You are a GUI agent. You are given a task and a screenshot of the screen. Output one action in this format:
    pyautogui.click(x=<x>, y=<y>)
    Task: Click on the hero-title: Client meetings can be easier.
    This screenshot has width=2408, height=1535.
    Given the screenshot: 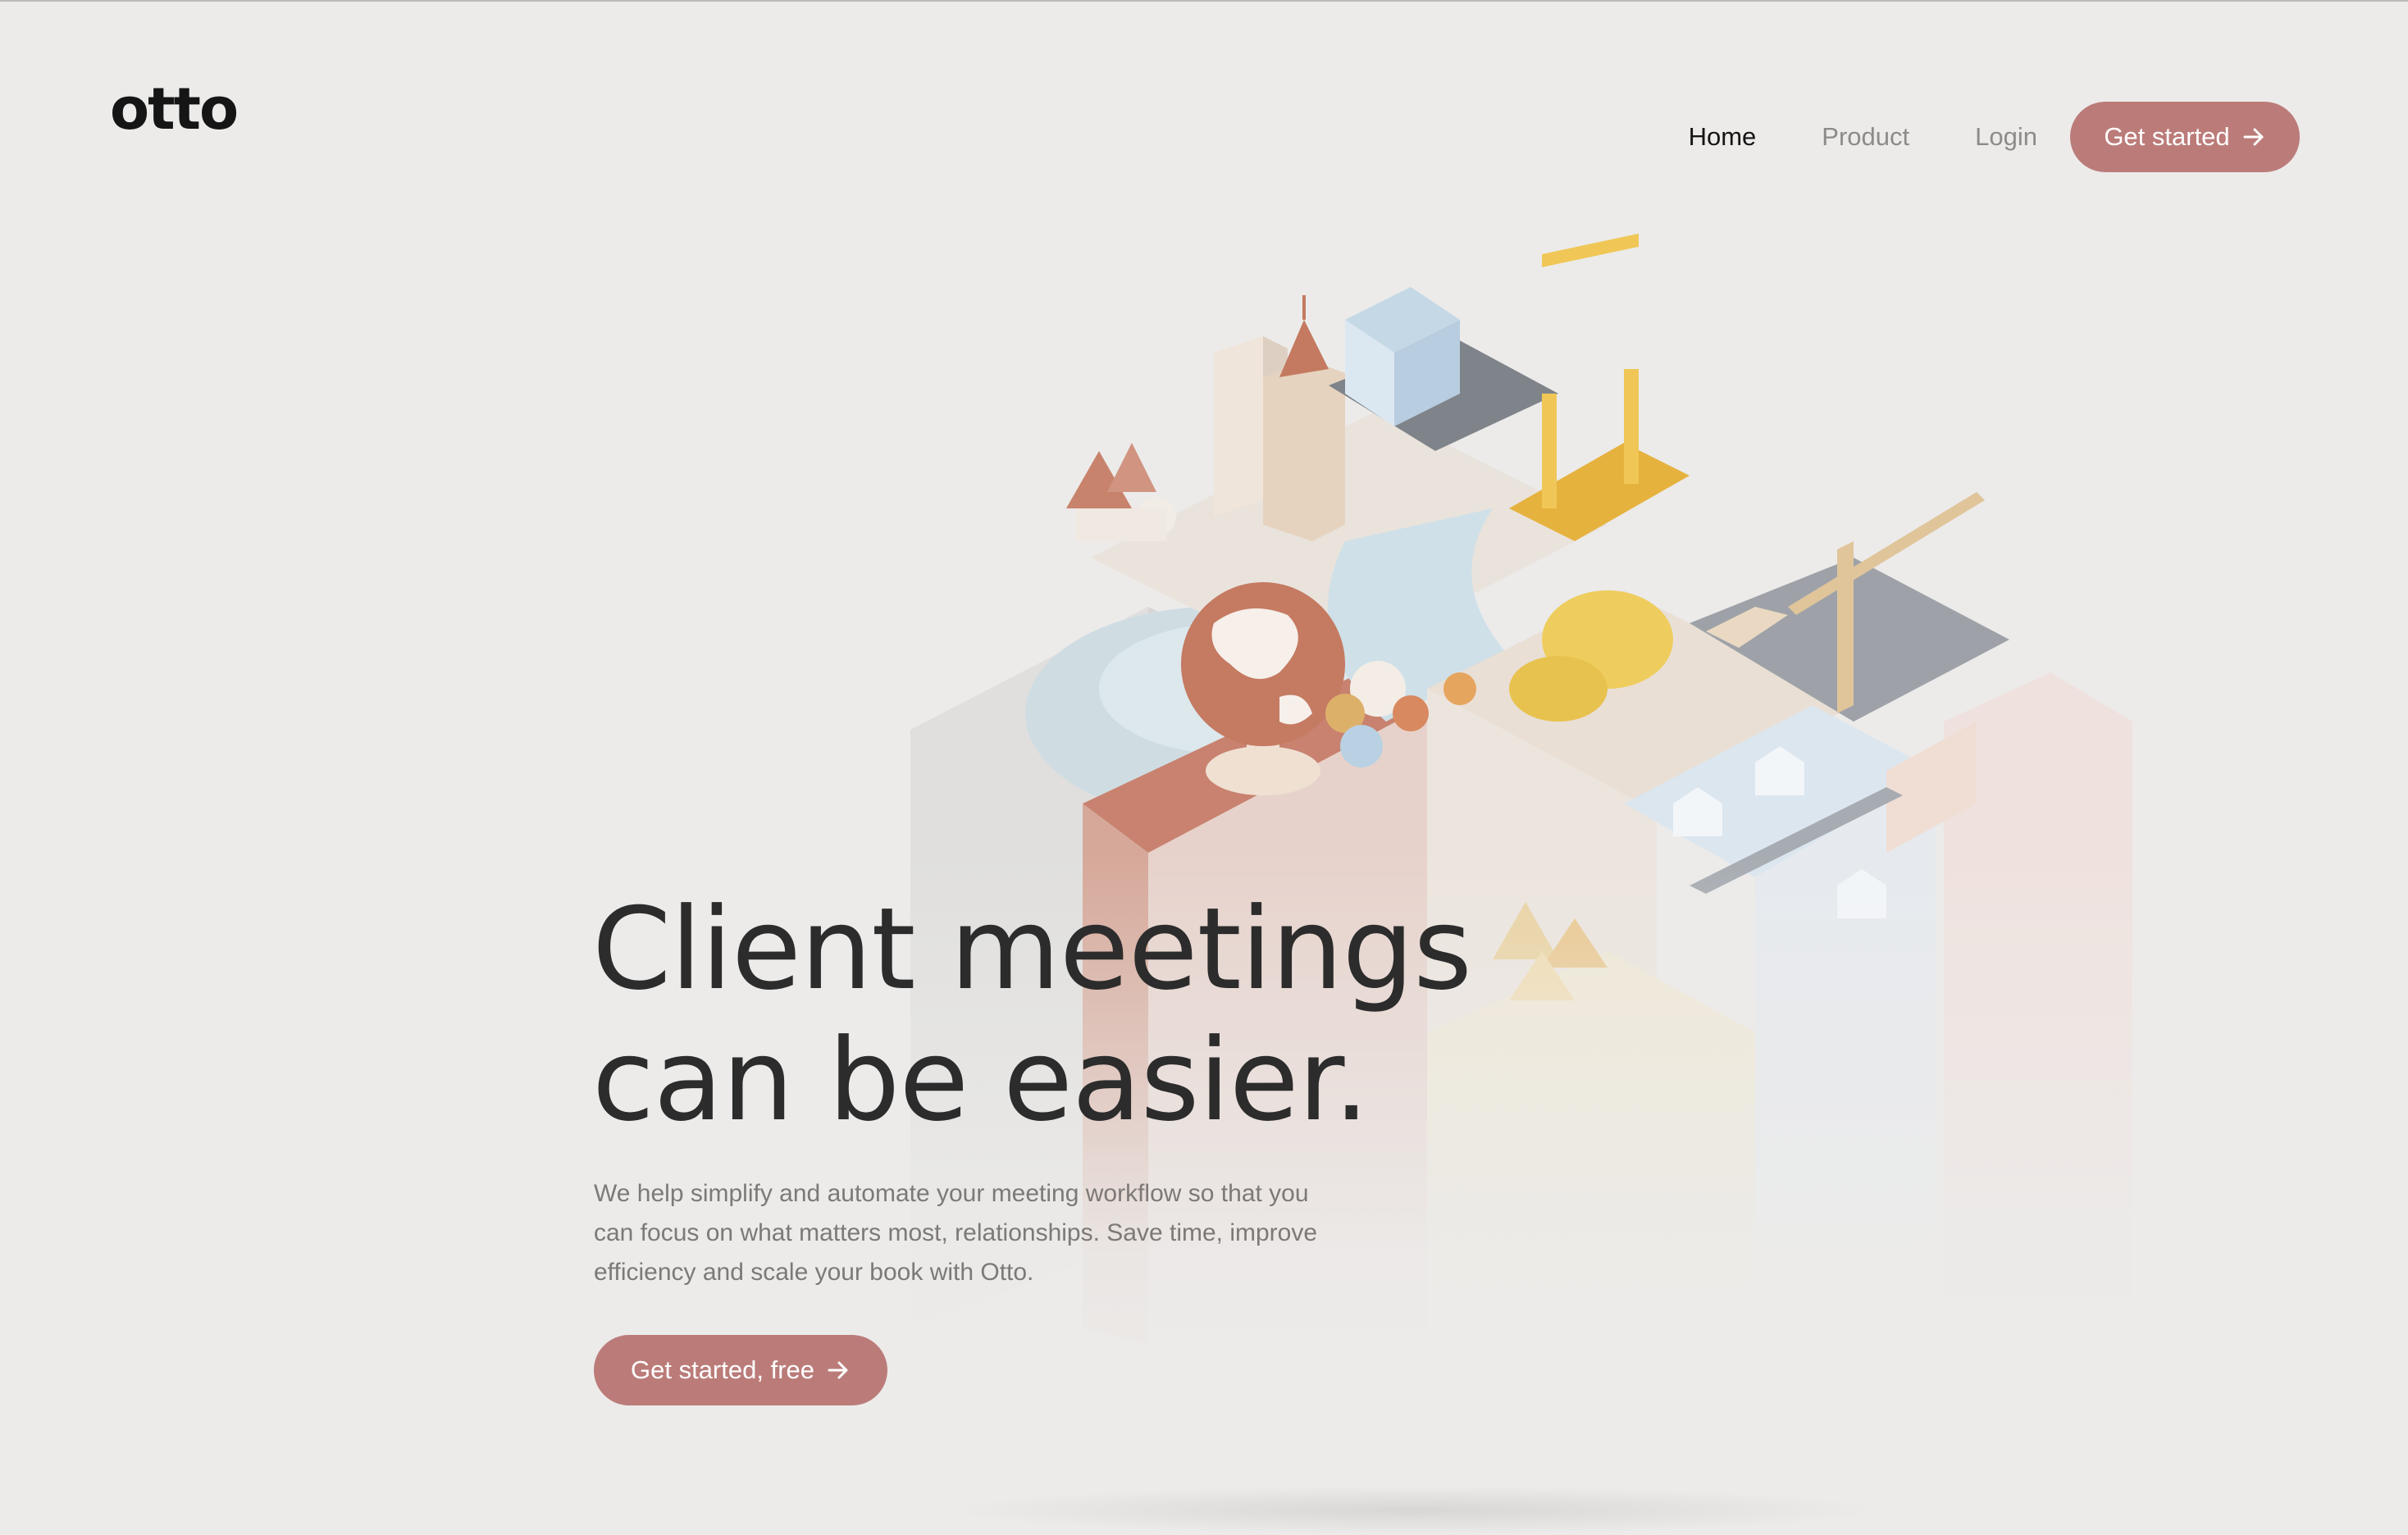 What is the action you would take?
    pyautogui.click(x=1084, y=1015)
    